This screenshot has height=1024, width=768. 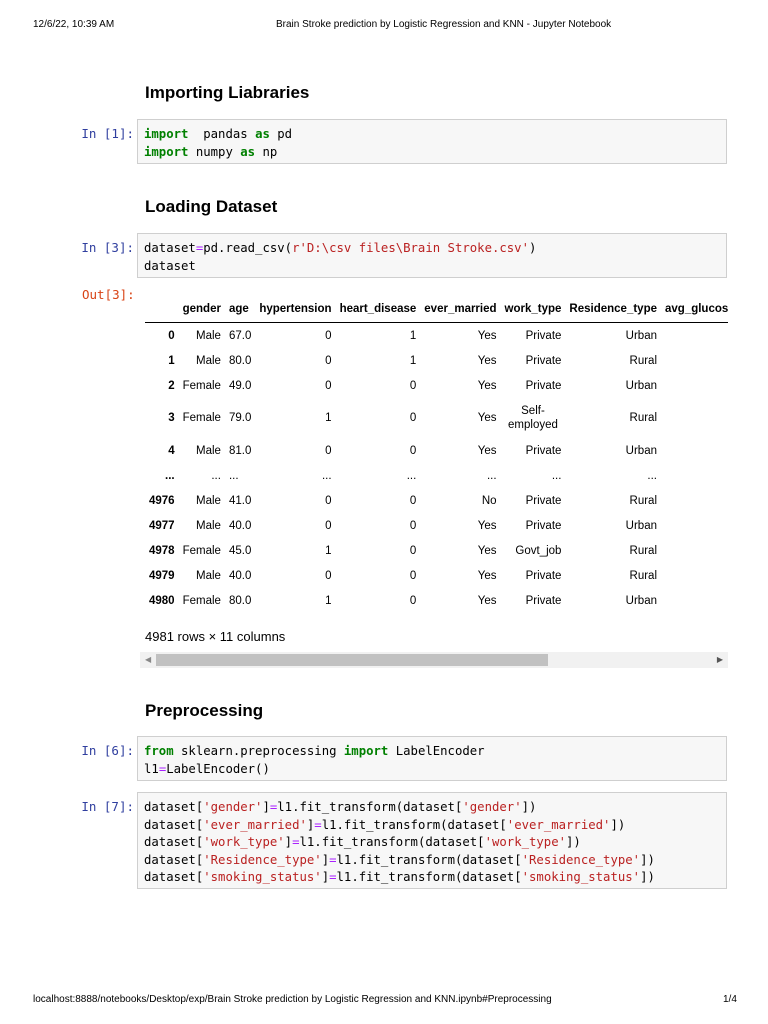 What do you see at coordinates (233, 807) in the screenshot?
I see `code-token: 'gender'` at bounding box center [233, 807].